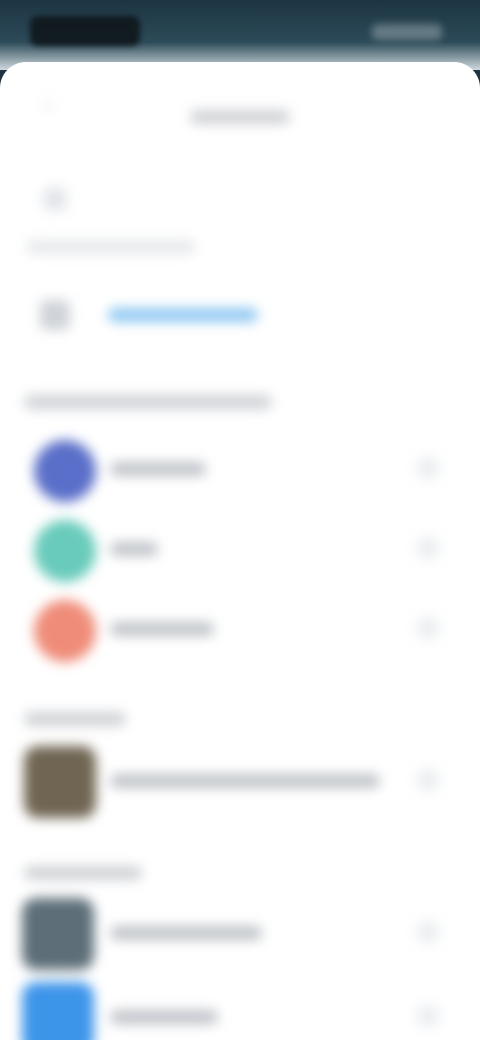 This screenshot has height=1040, width=480. What do you see at coordinates (111, 247) in the screenshot?
I see `hint-text-placeholder` at bounding box center [111, 247].